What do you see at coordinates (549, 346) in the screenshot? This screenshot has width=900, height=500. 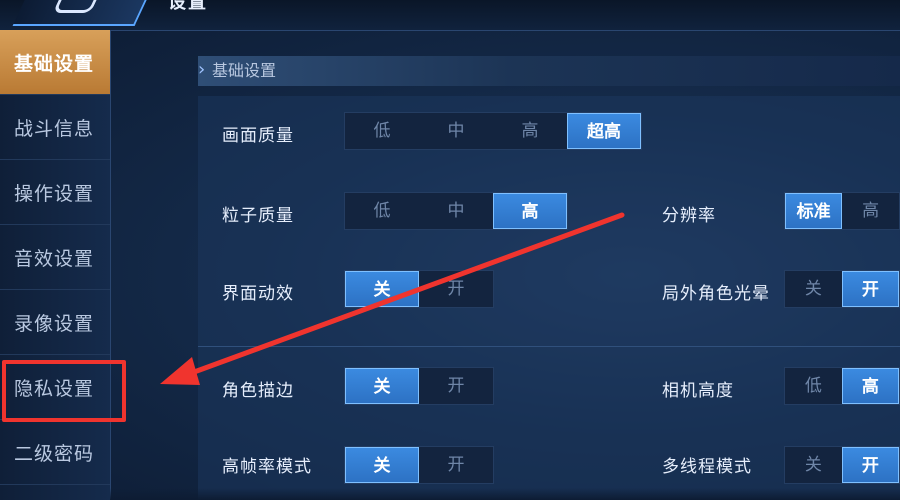 I see `section-divider` at bounding box center [549, 346].